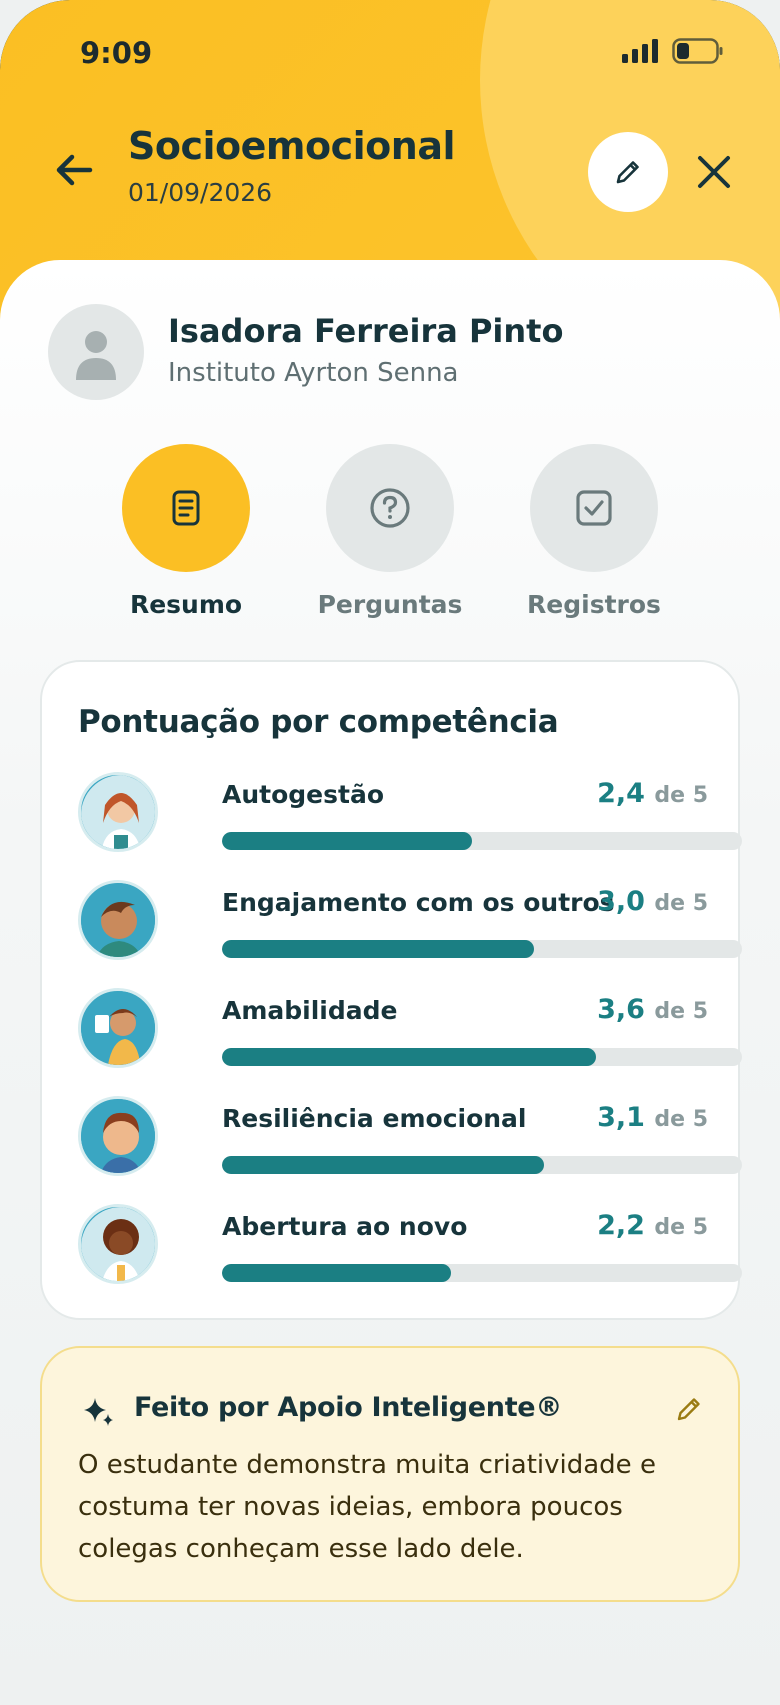 The height and width of the screenshot is (1705, 780). What do you see at coordinates (594, 604) in the screenshot?
I see `tab-label: Registros` at bounding box center [594, 604].